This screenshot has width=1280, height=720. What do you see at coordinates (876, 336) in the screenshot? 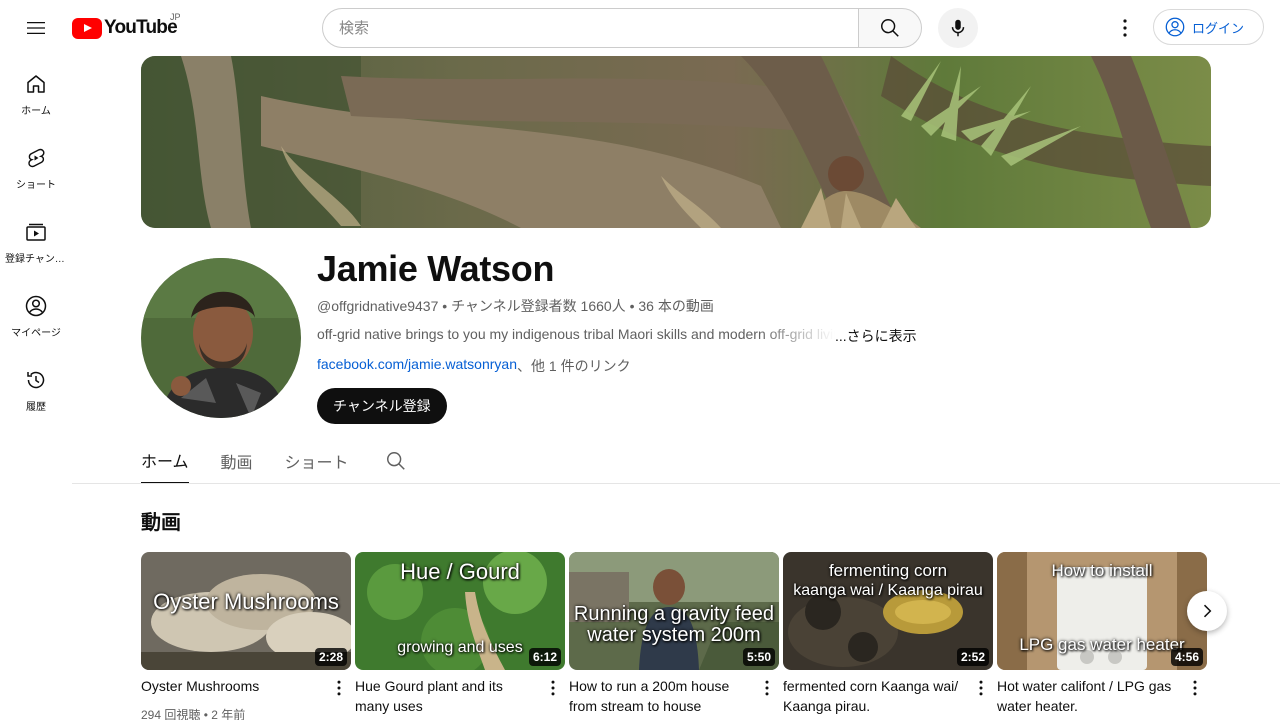
I see `show-more-link: ...さらに表示` at bounding box center [876, 336].